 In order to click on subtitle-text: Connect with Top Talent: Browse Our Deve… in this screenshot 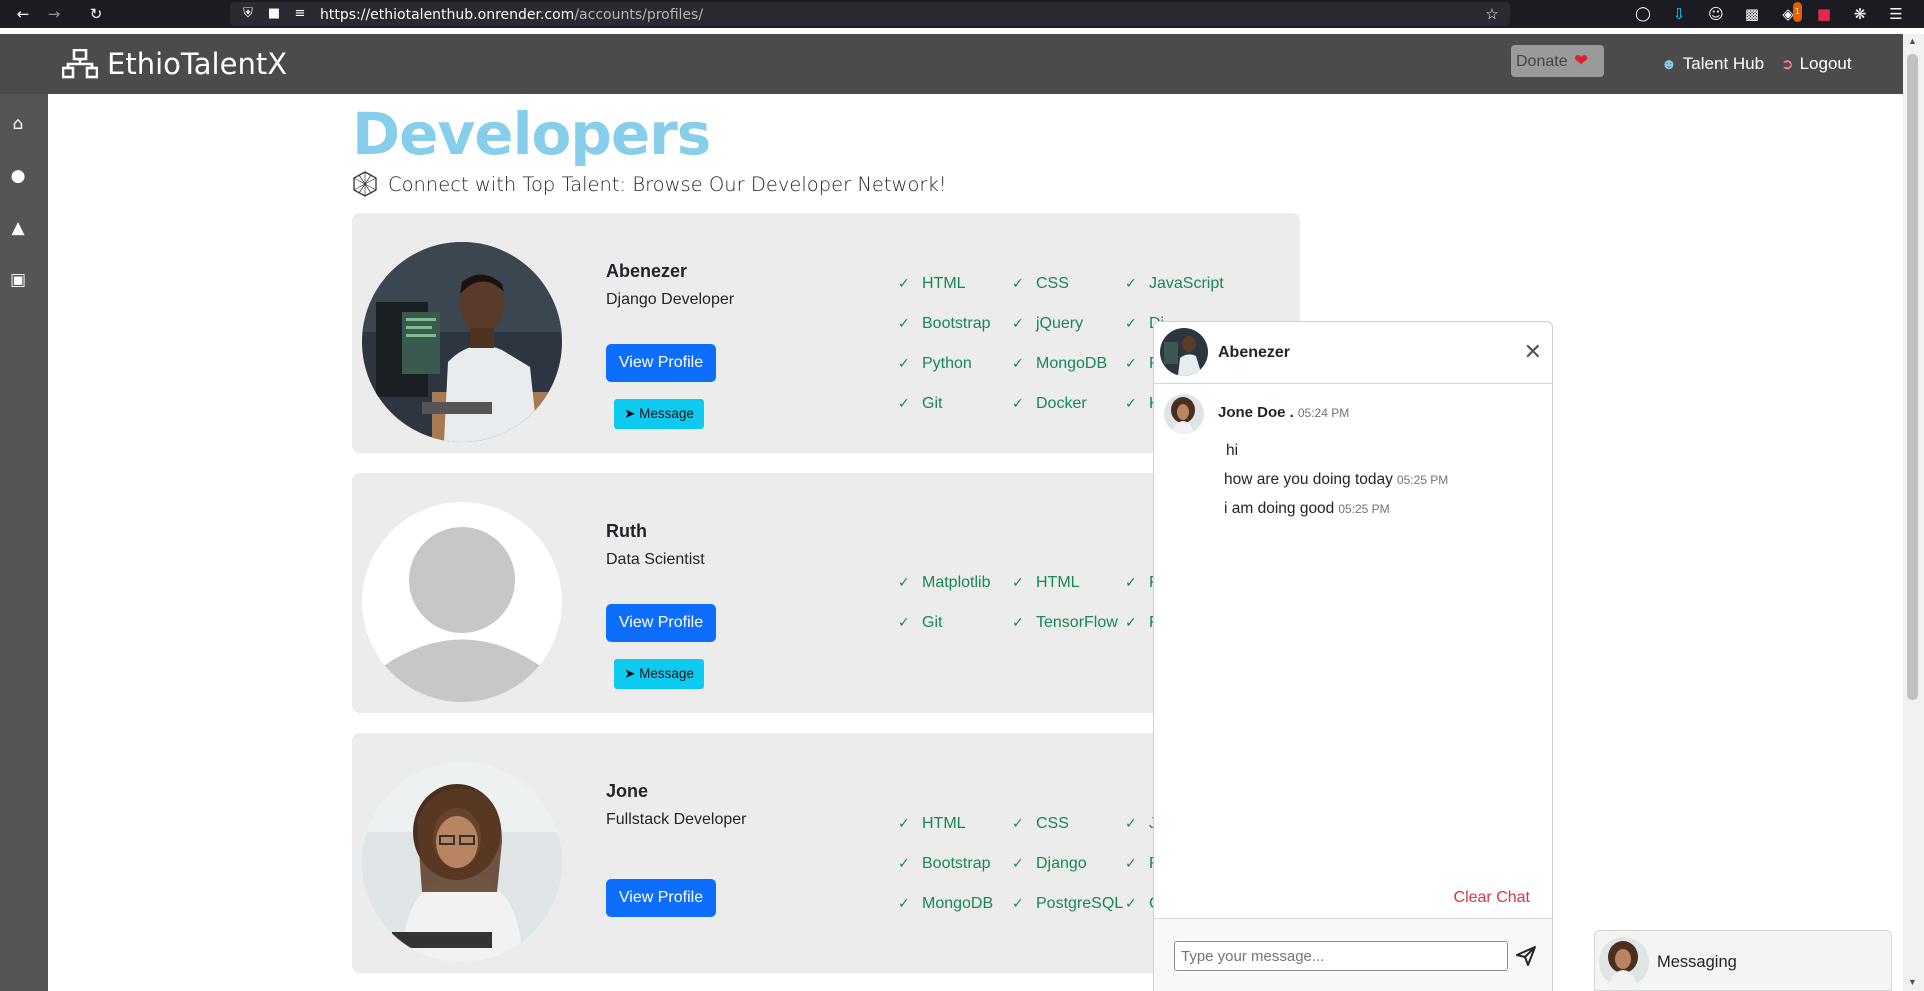, I will do `click(667, 184)`.